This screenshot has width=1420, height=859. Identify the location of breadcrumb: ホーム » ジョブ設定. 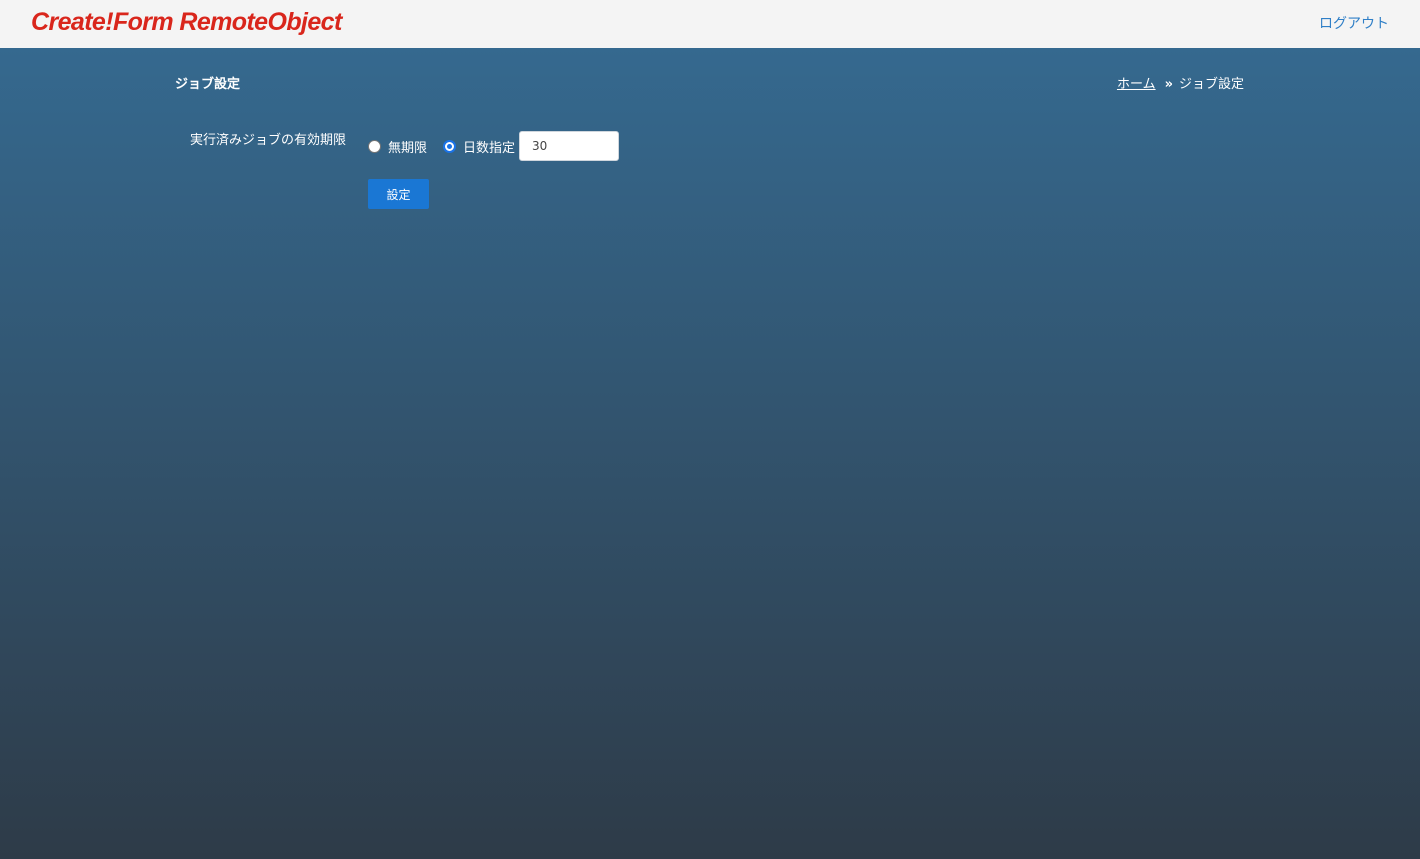
(1180, 84).